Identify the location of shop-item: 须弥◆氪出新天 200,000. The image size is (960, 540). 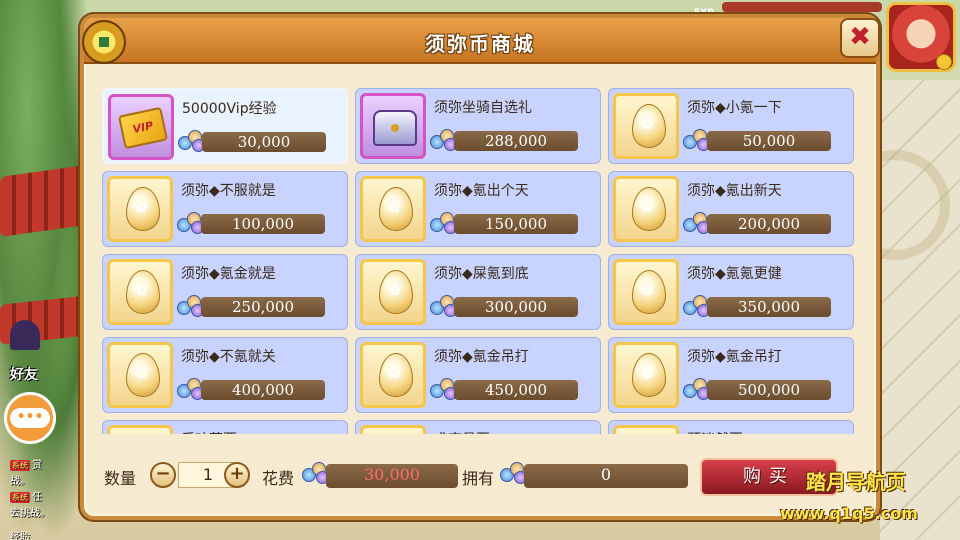
(731, 209).